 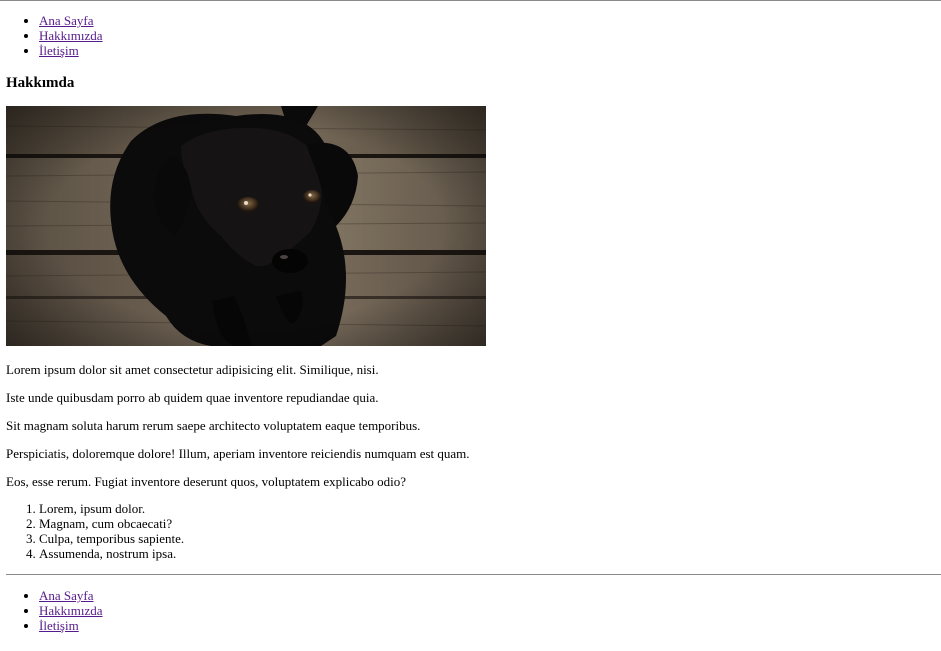 I want to click on header-nav: Ana Sayfa Hakkımızda İletişim, so click(x=471, y=35).